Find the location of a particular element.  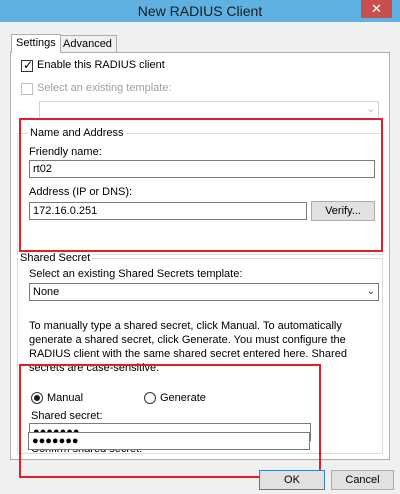

enable-client-label: Enable this RADIUS client is located at coordinates (101, 65).